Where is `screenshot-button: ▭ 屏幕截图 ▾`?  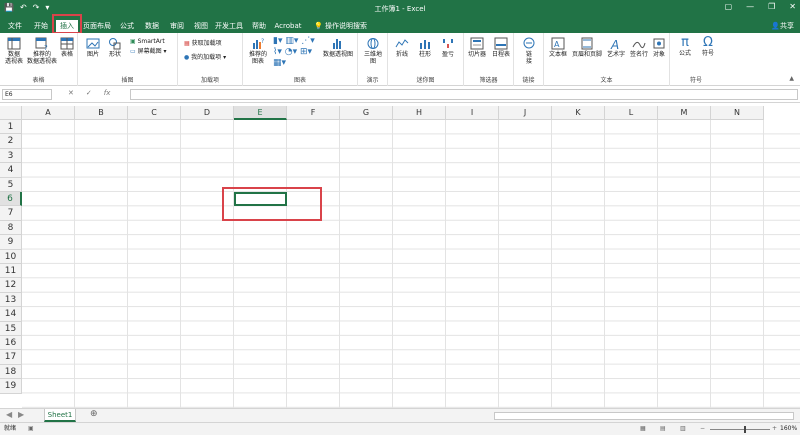 screenshot-button: ▭ 屏幕截图 ▾ is located at coordinates (148, 52).